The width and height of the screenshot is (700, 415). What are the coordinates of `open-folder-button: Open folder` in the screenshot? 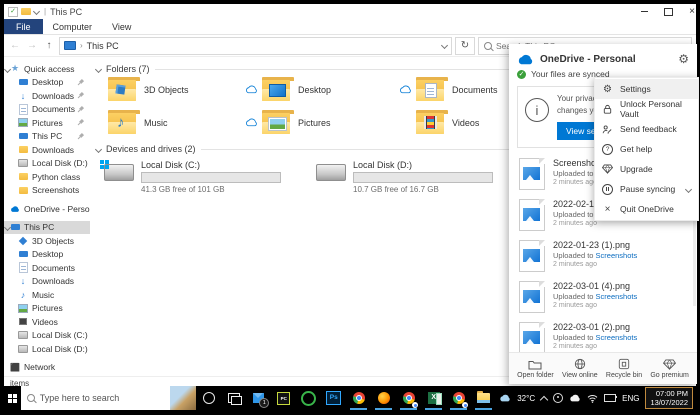 It's located at (535, 369).